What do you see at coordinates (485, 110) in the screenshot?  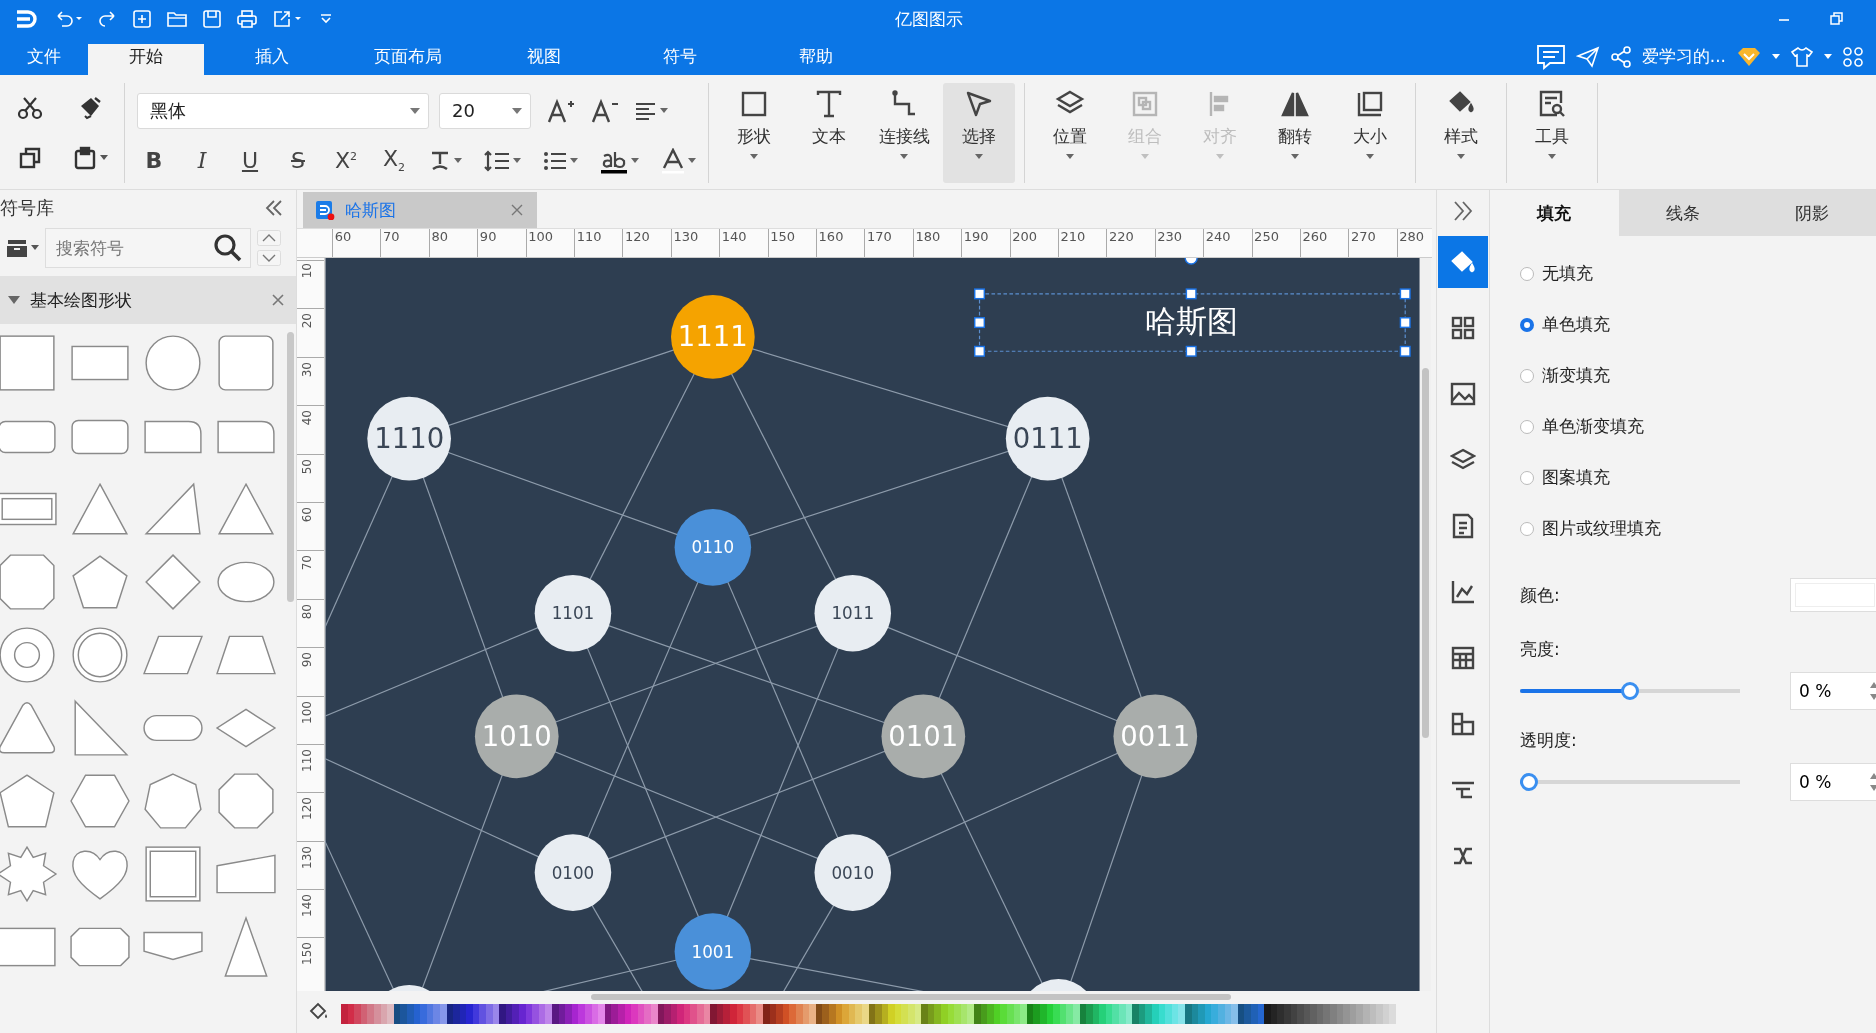 I see `font-size-dropdown: 20` at bounding box center [485, 110].